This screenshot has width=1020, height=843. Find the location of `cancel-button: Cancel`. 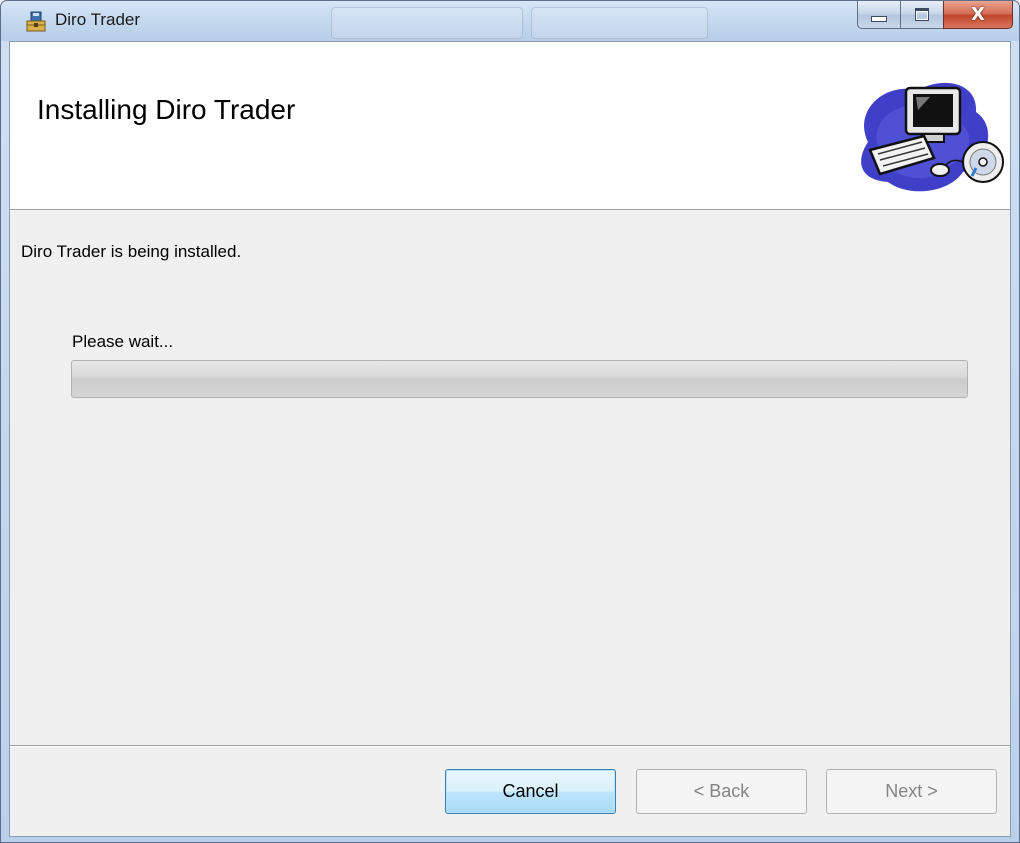

cancel-button: Cancel is located at coordinates (530, 791).